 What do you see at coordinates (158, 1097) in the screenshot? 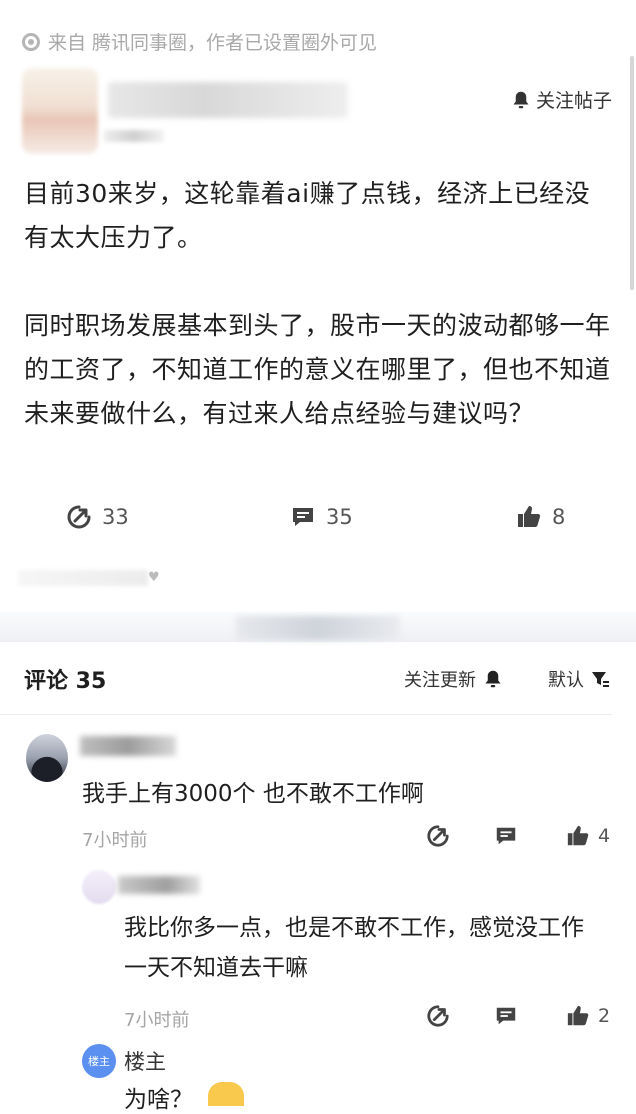
I see `comment-text: 为啥？` at bounding box center [158, 1097].